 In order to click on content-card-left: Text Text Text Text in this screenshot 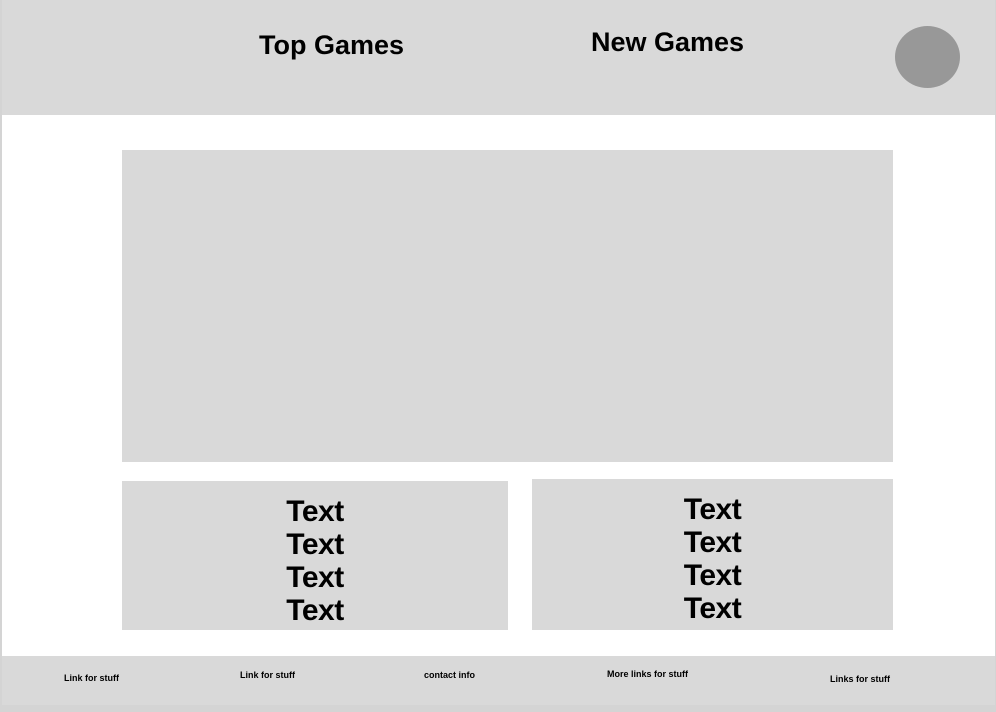, I will do `click(315, 555)`.